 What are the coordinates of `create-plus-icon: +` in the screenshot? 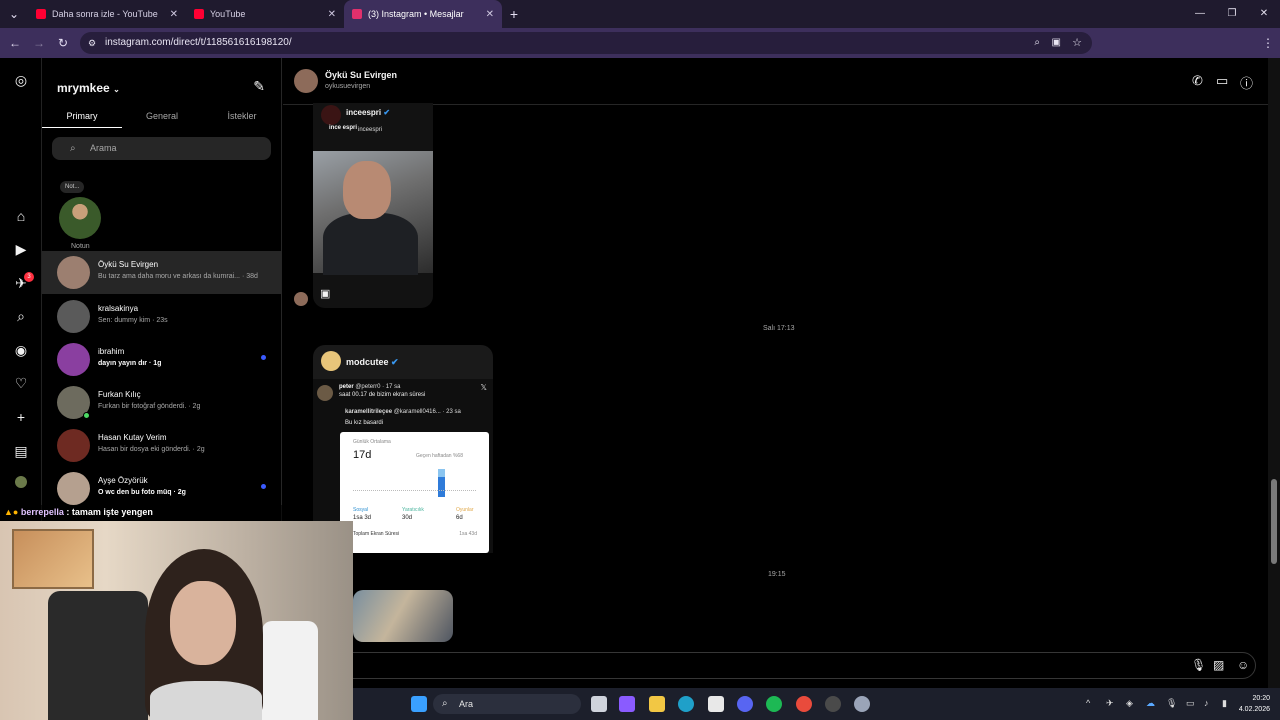 It's located at (21, 417).